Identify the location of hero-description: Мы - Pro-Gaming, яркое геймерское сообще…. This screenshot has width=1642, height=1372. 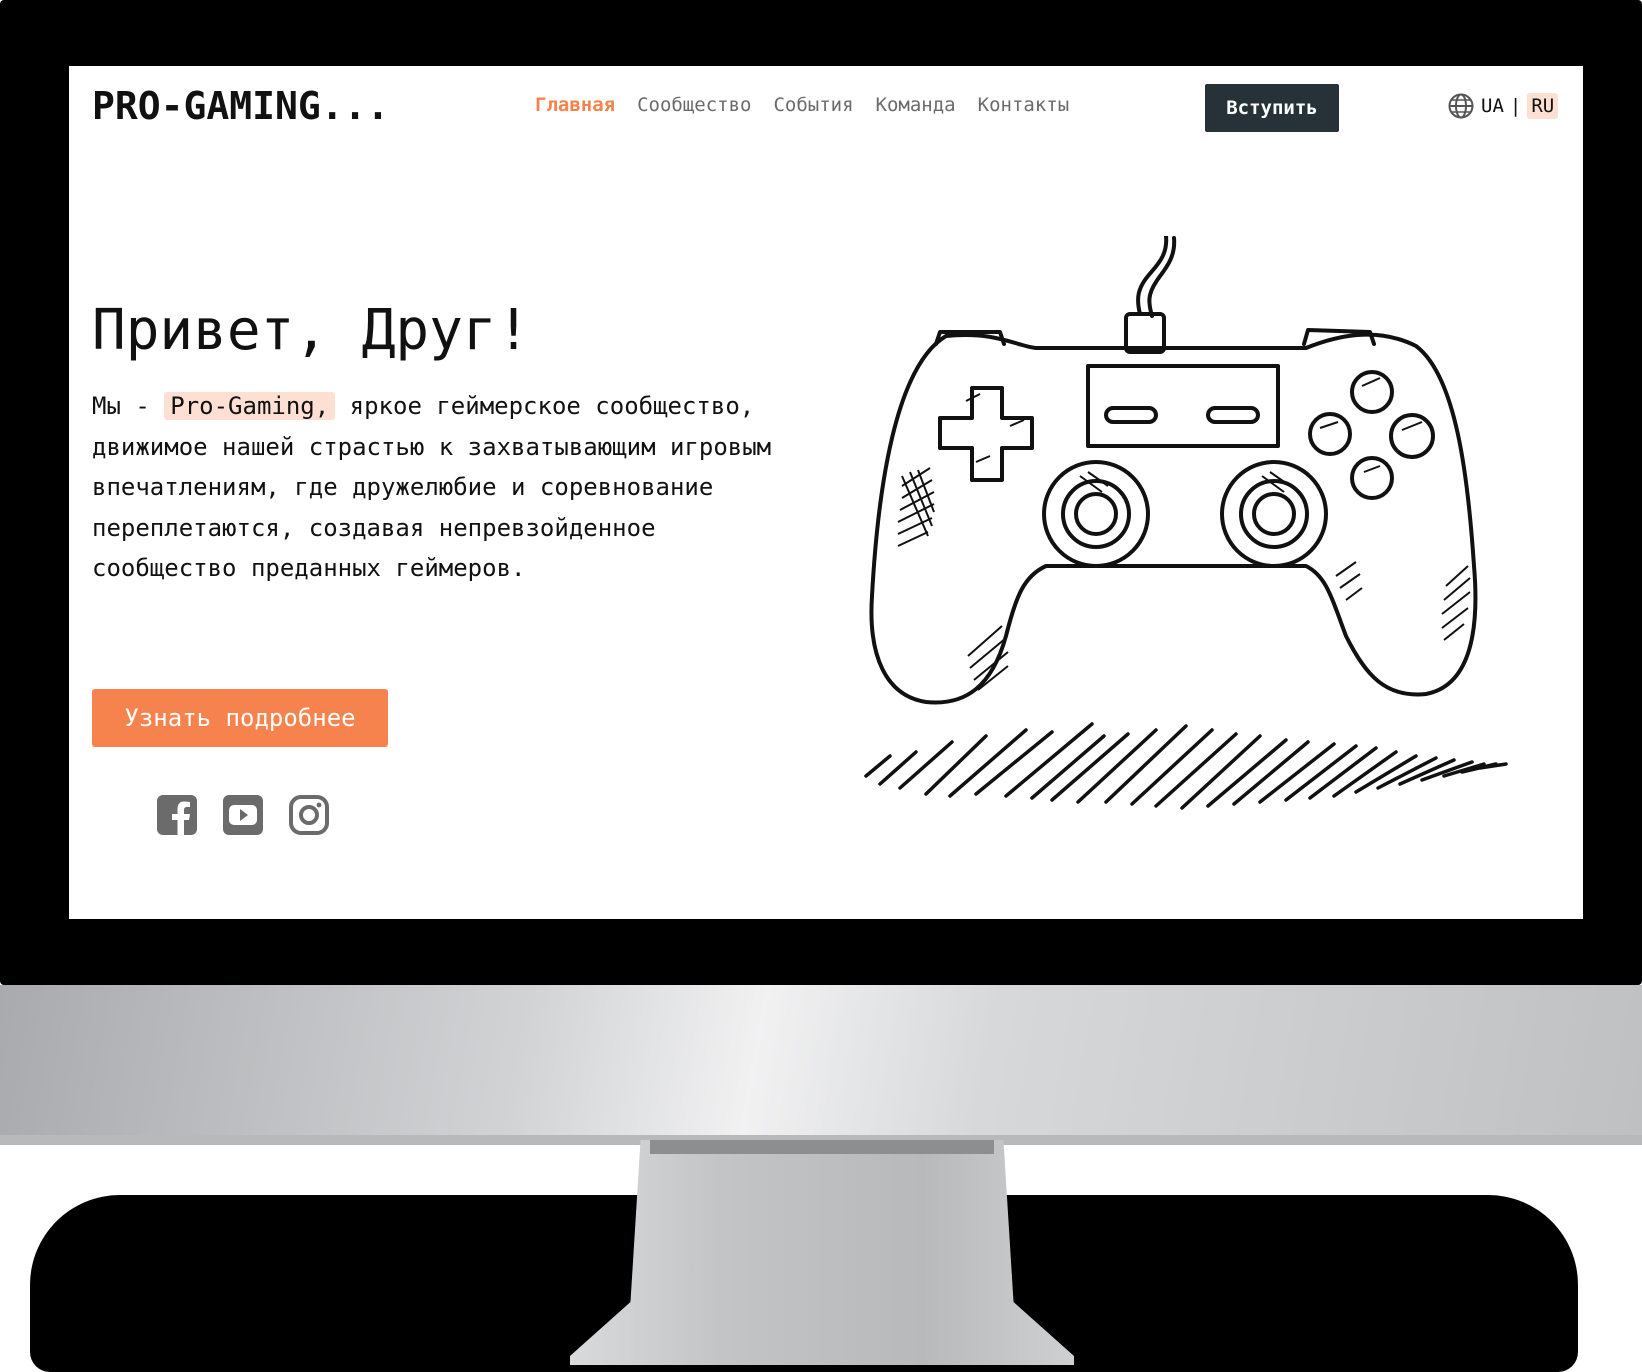
(442, 487).